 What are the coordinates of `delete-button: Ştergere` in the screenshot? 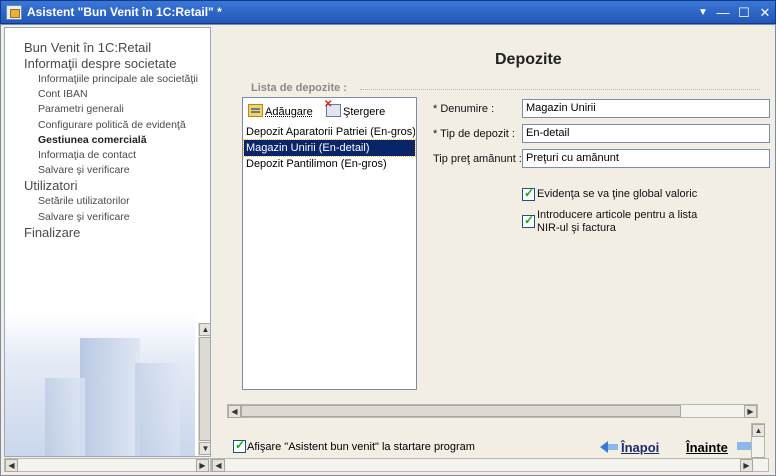 It's located at (355, 108).